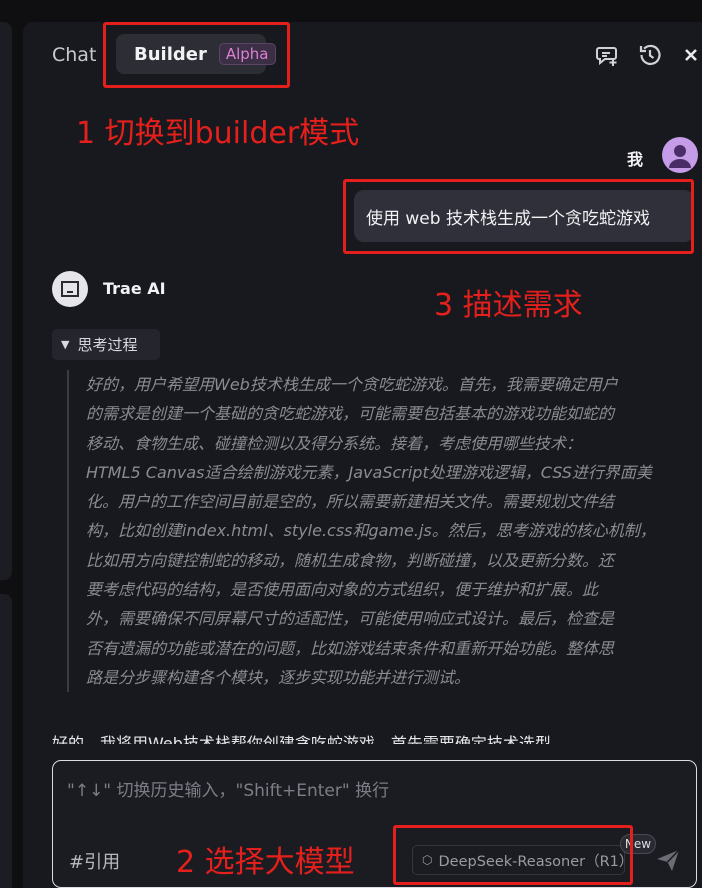 This screenshot has height=888, width=702. I want to click on reference-button: #引用, so click(94, 861).